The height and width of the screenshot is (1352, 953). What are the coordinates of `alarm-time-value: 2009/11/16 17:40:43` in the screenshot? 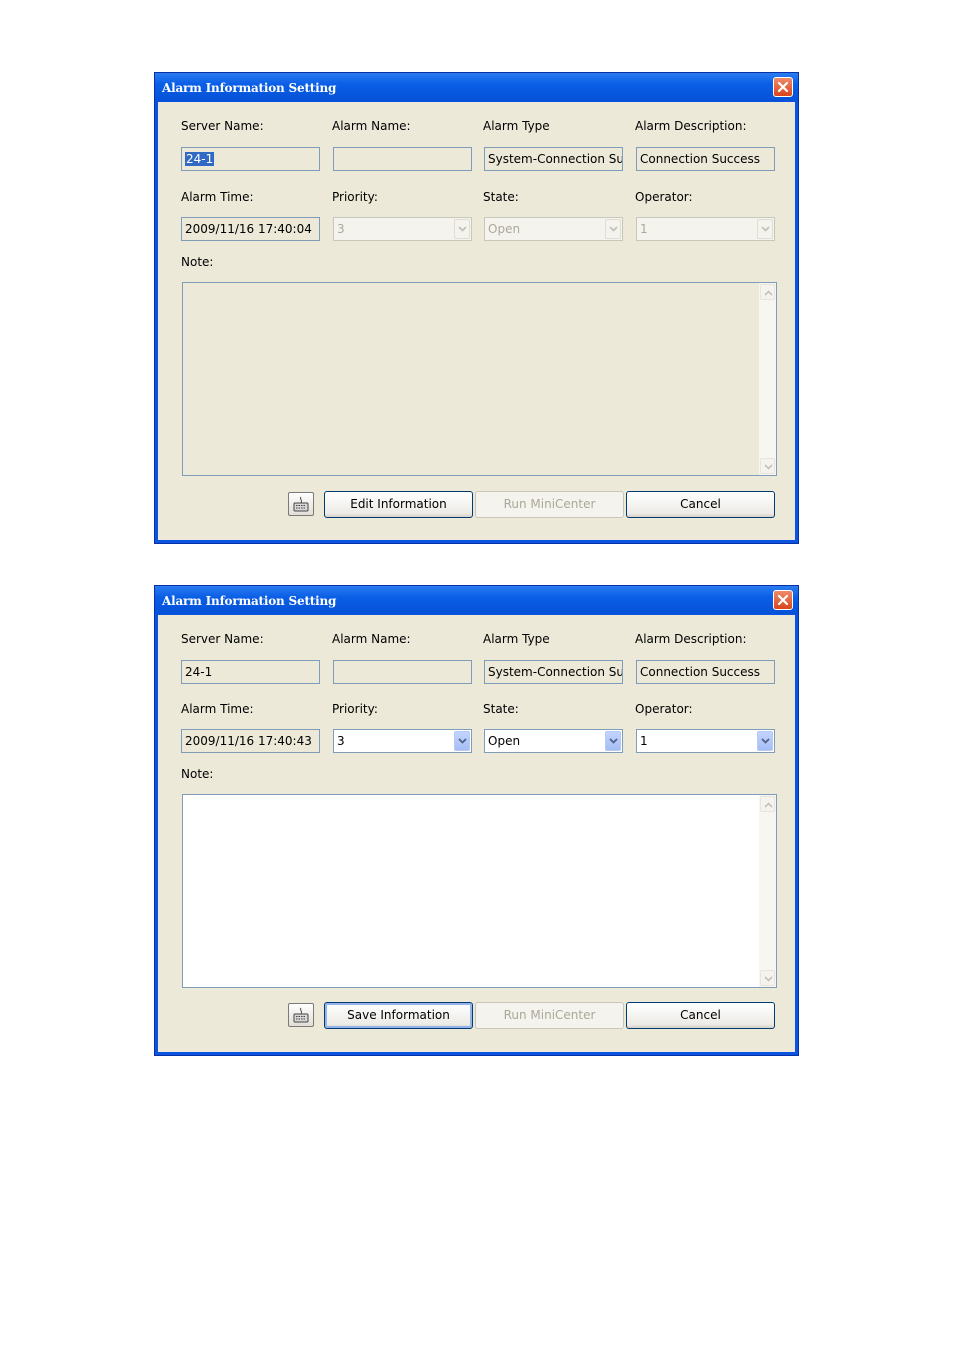 It's located at (248, 741).